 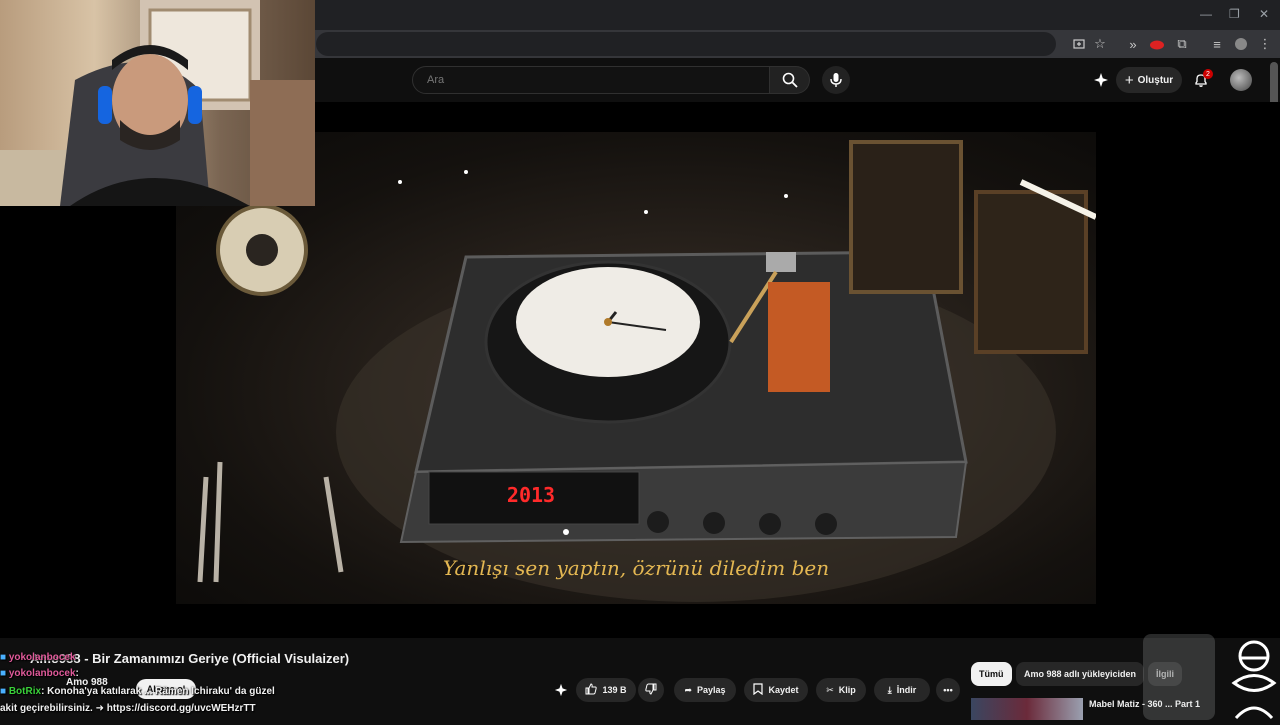 What do you see at coordinates (1264, 14) in the screenshot?
I see `close-window-button: ✕` at bounding box center [1264, 14].